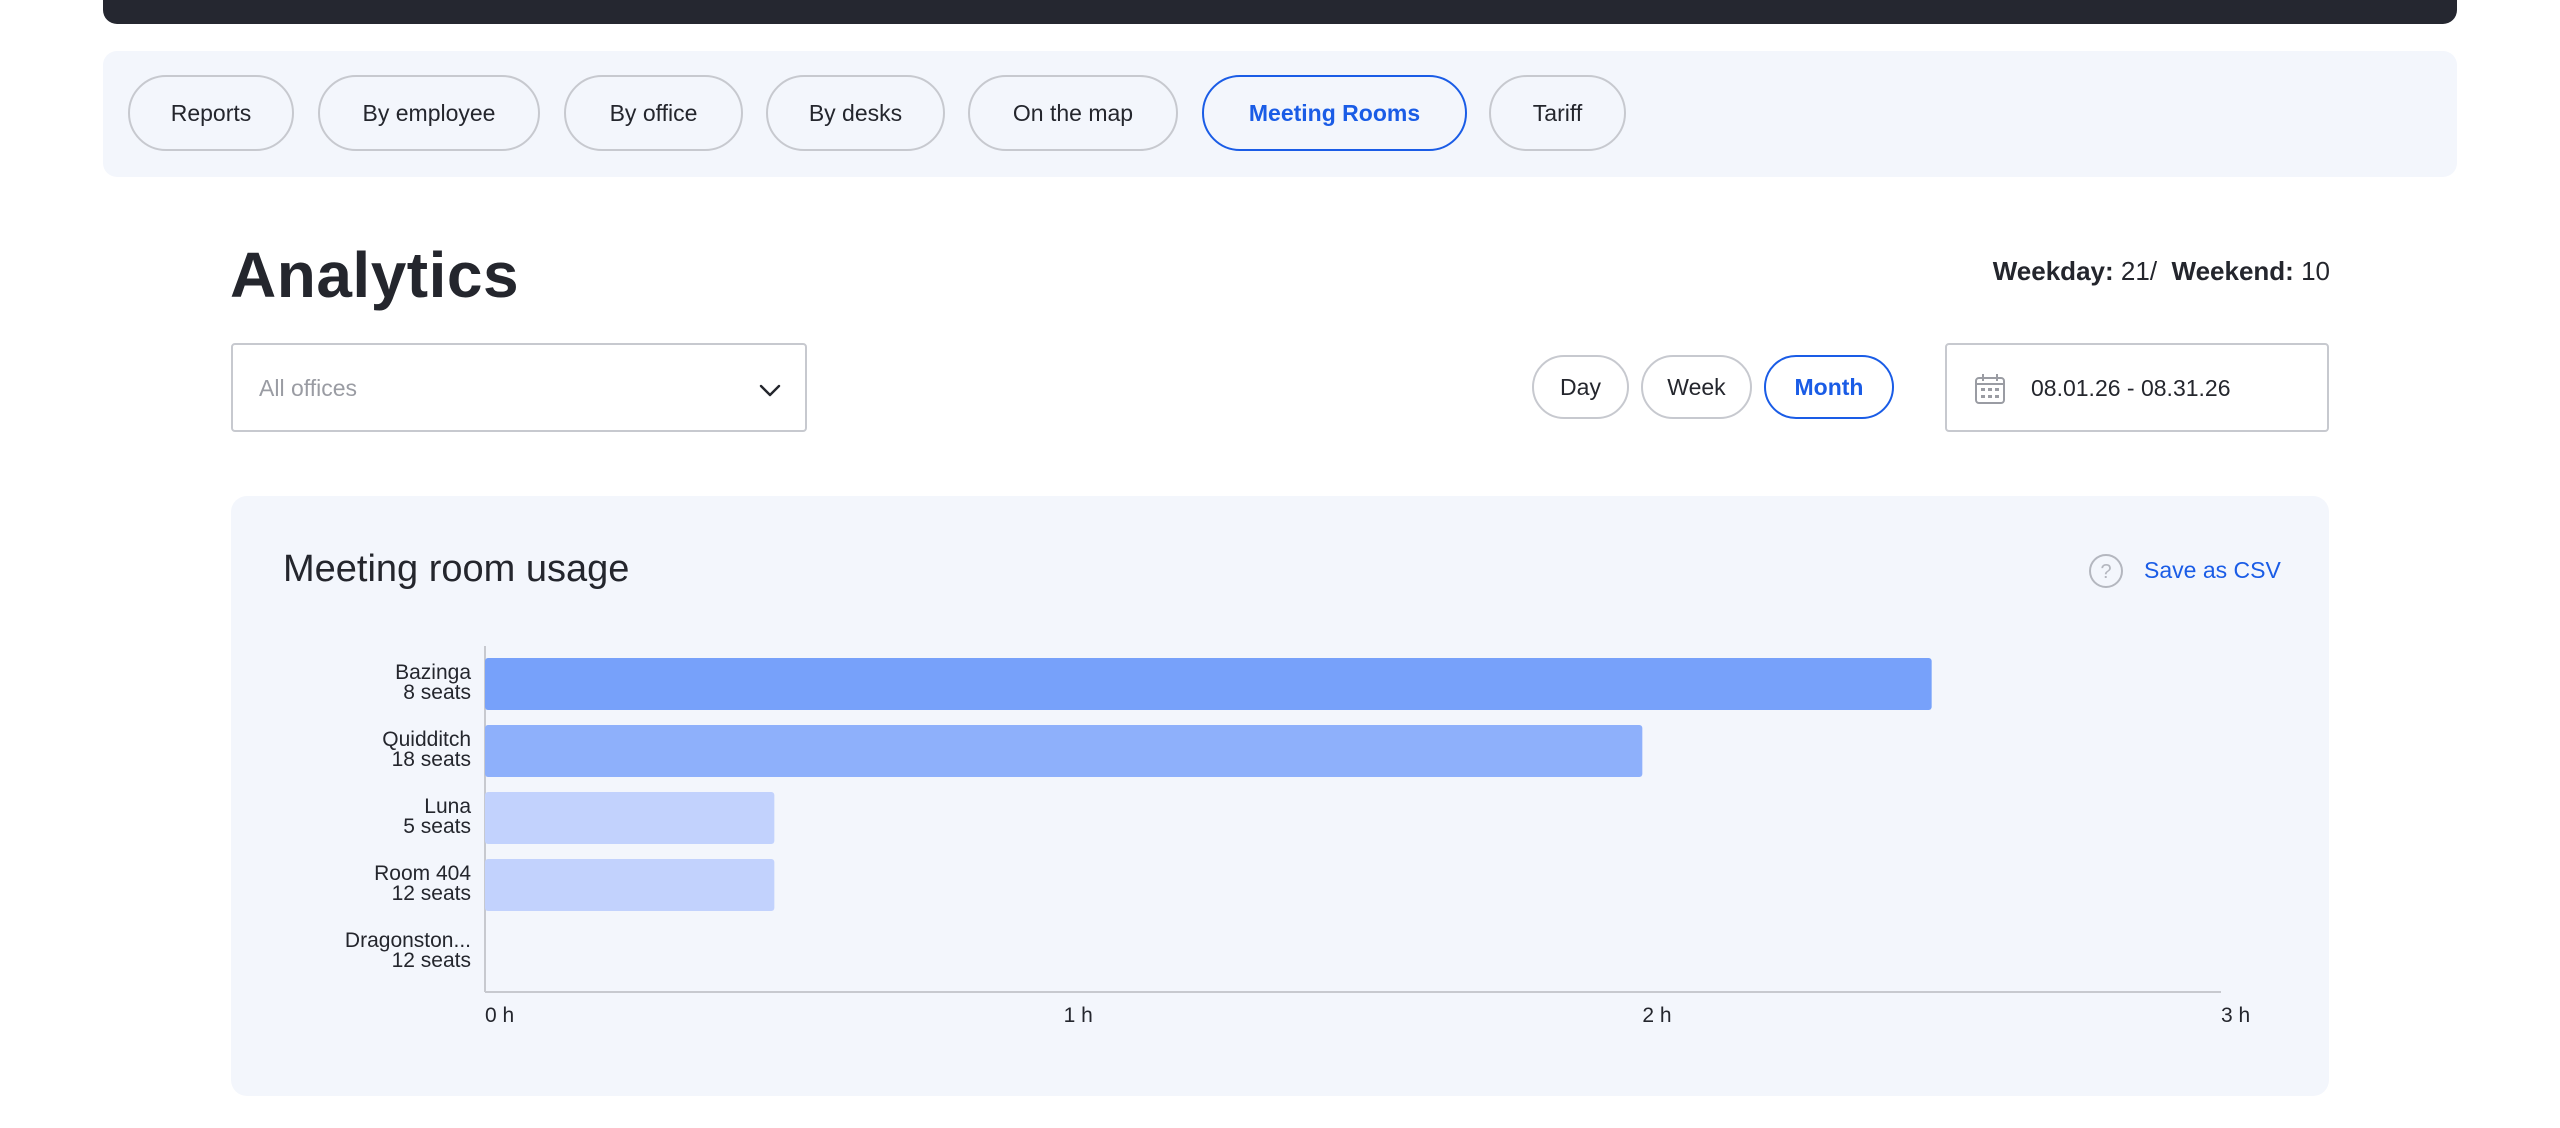  I want to click on tab-by-employee: By employee, so click(429, 113).